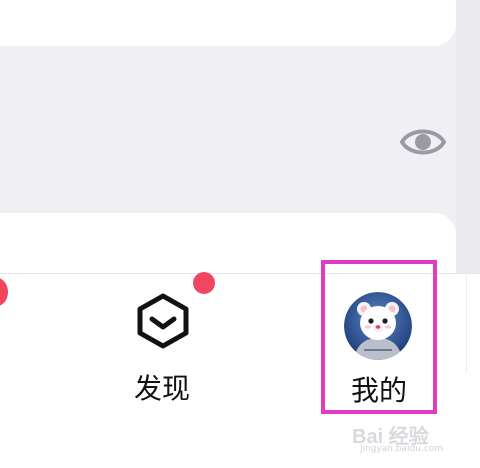 This screenshot has width=480, height=468. What do you see at coordinates (402, 449) in the screenshot?
I see `watermark-site: jingyan.baidu.com` at bounding box center [402, 449].